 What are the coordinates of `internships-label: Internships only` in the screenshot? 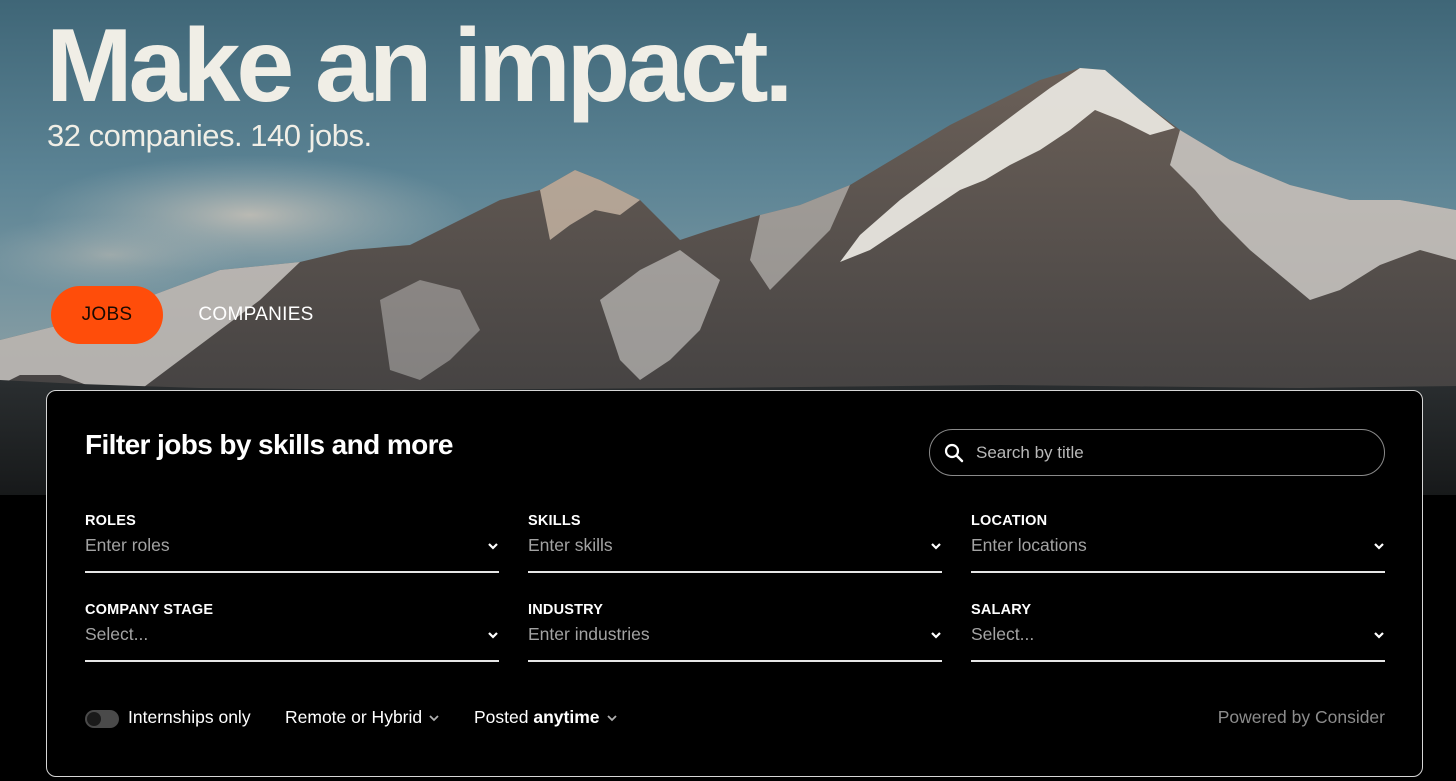 It's located at (189, 717).